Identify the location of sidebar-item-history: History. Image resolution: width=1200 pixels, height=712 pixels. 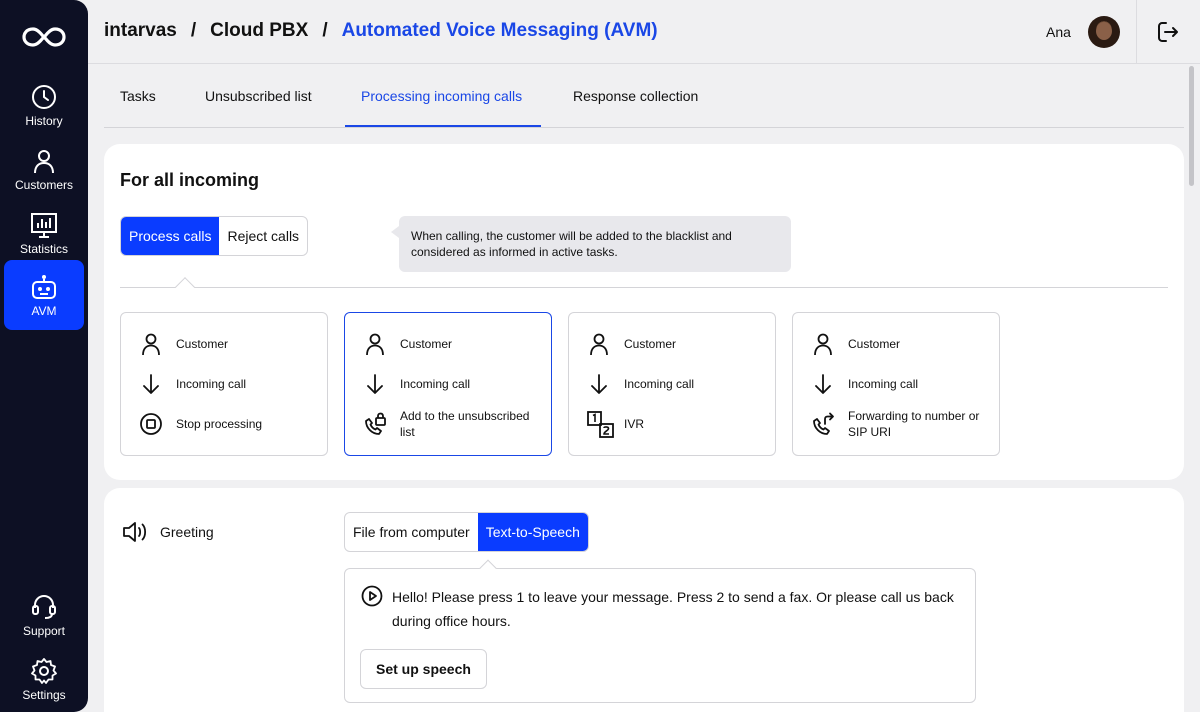
(44, 104).